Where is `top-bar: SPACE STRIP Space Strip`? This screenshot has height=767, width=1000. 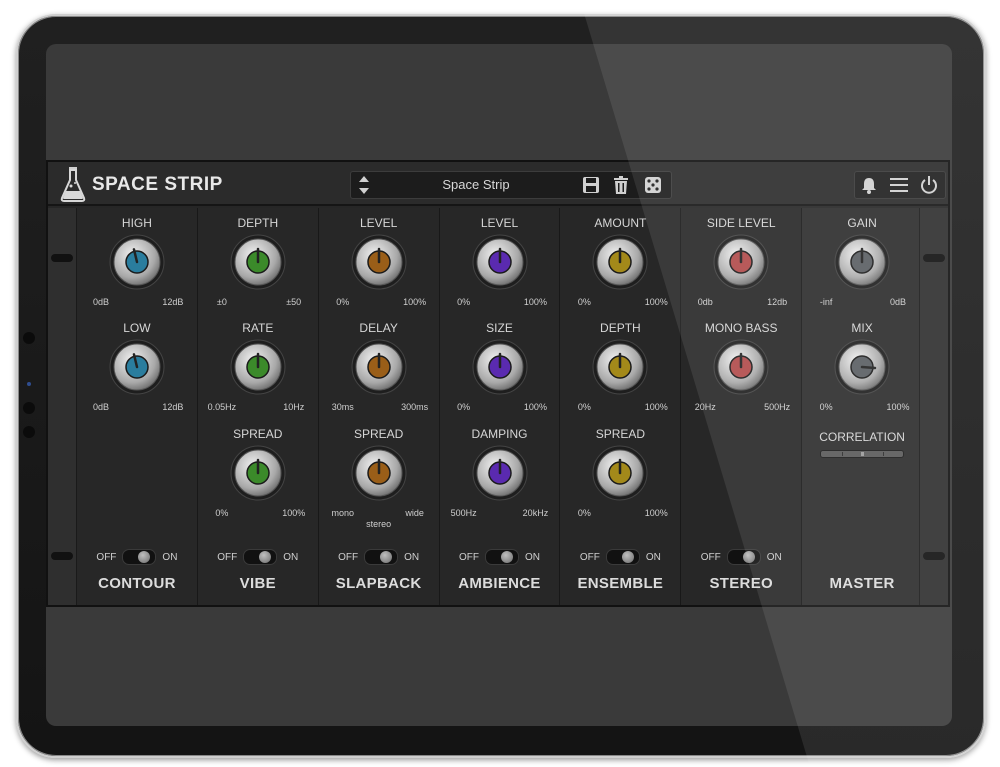 top-bar: SPACE STRIP Space Strip is located at coordinates (498, 184).